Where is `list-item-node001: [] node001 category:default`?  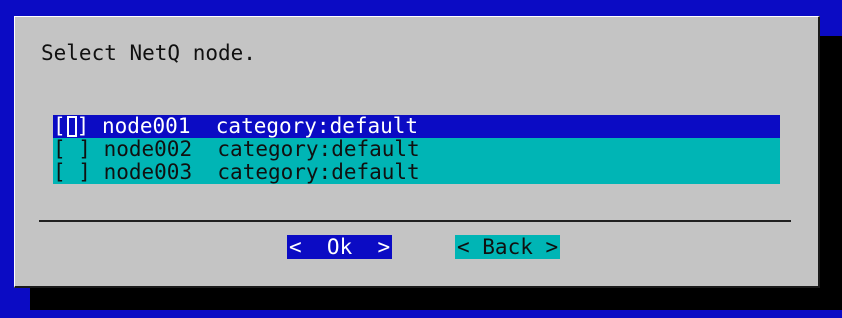
list-item-node001: [] node001 category:default is located at coordinates (416, 126).